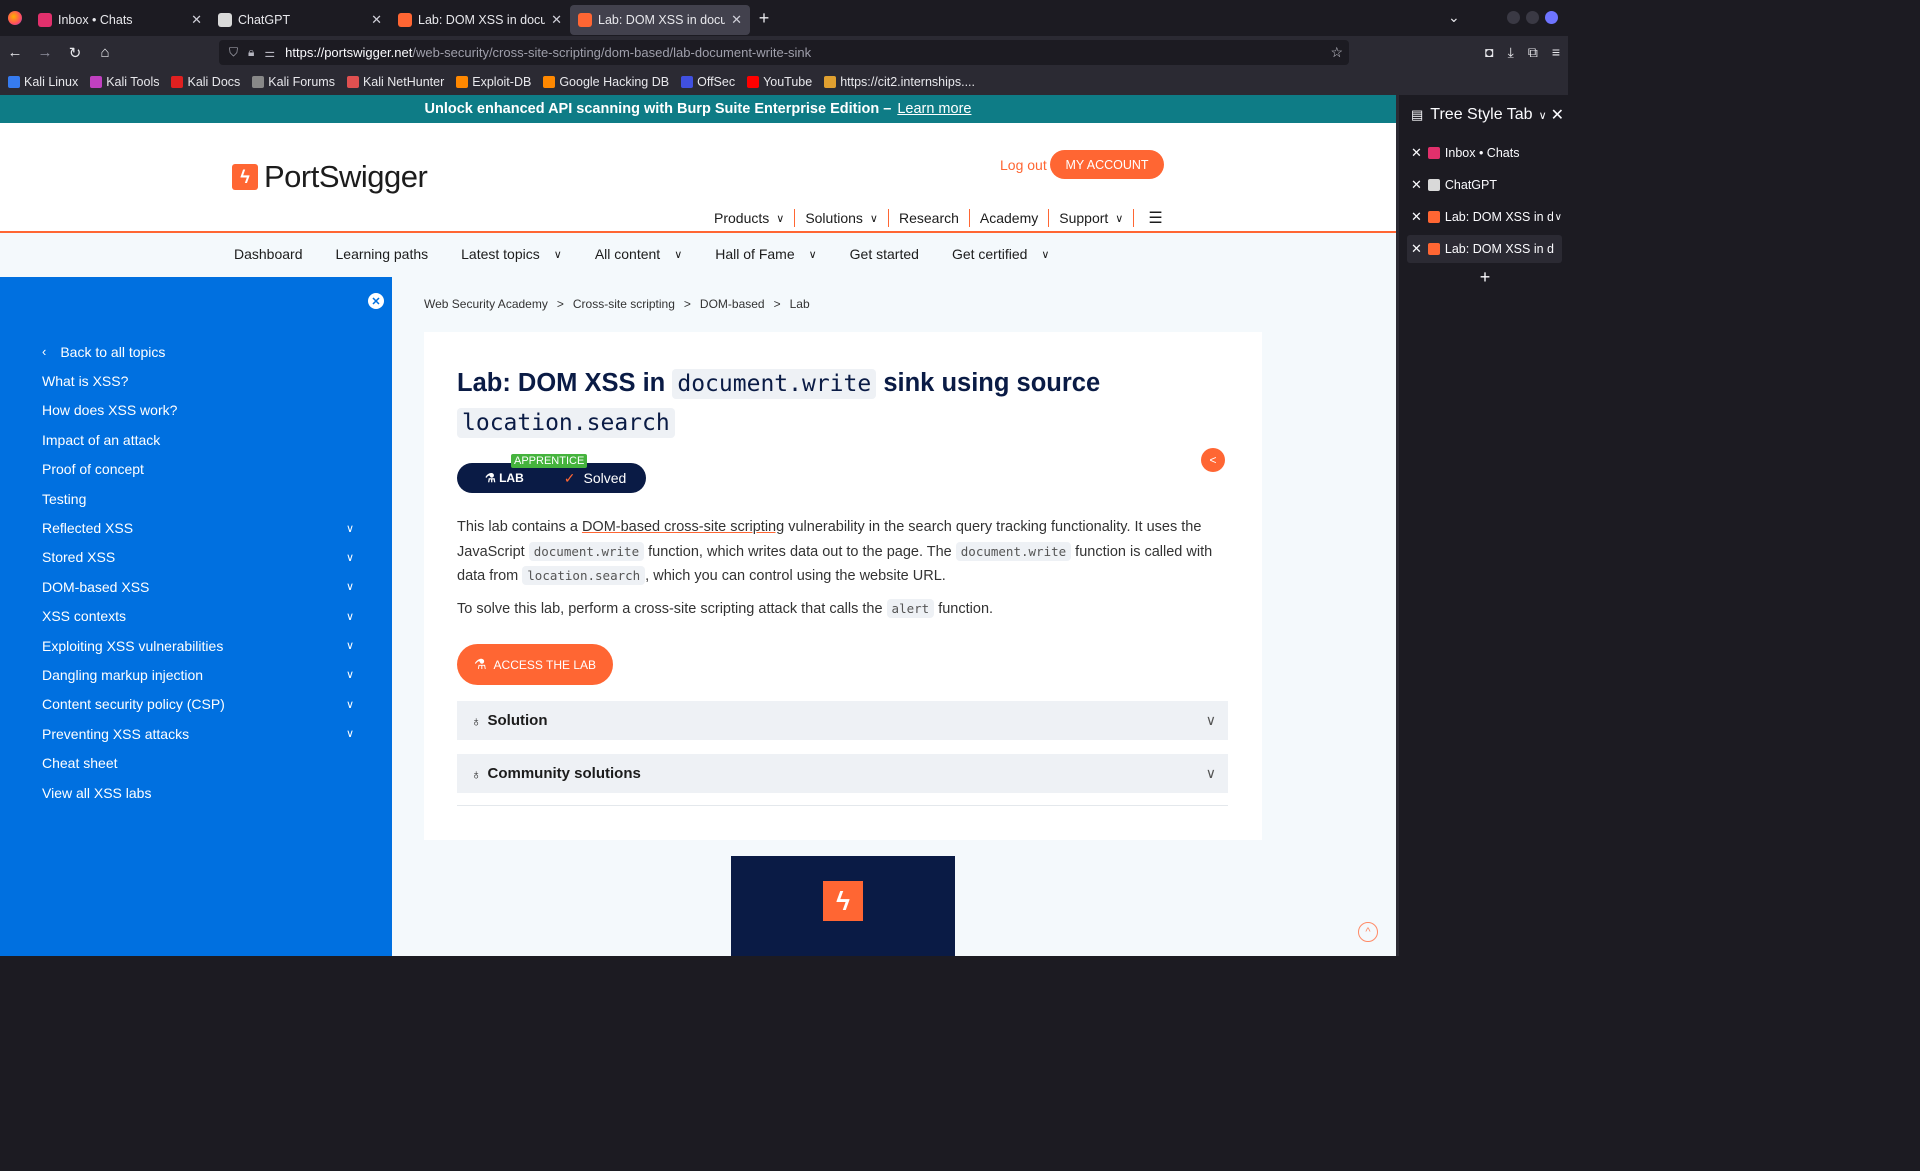 This screenshot has height=1171, width=1920. Describe the element at coordinates (708, 82) in the screenshot. I see `bookmark-item: OffSec` at that location.